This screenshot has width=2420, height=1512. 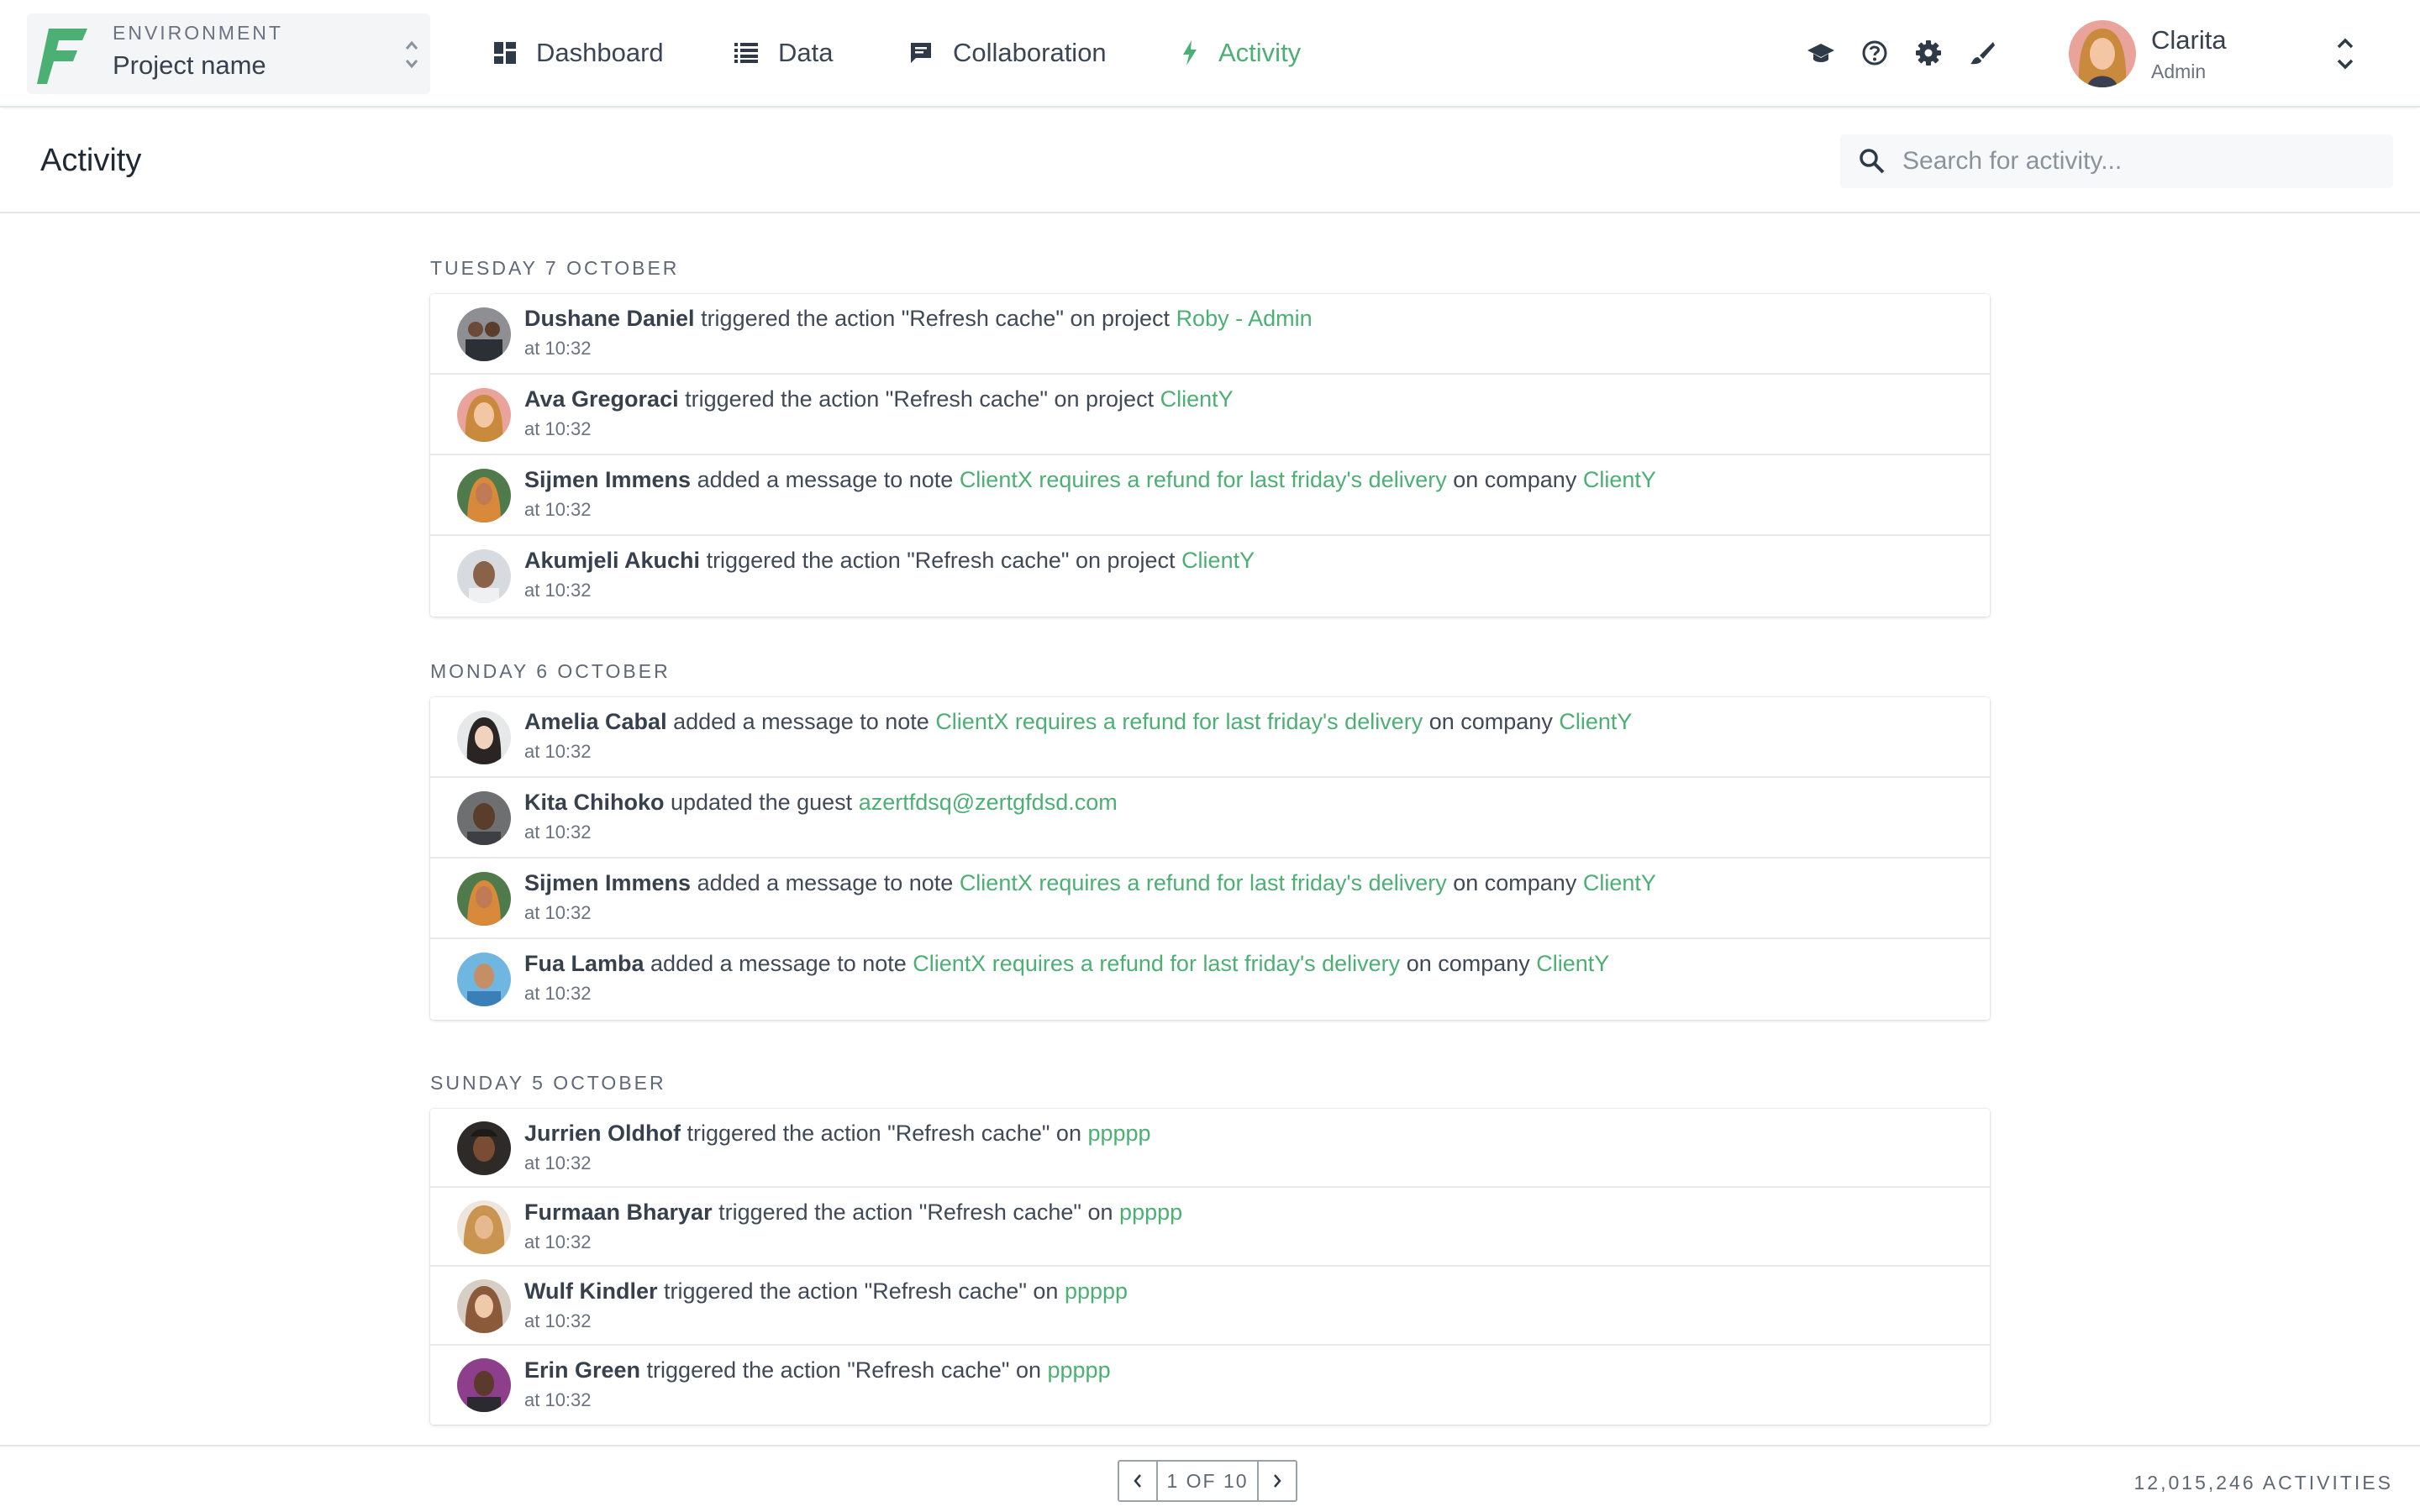 I want to click on nav-activity: Activity, so click(x=1241, y=53).